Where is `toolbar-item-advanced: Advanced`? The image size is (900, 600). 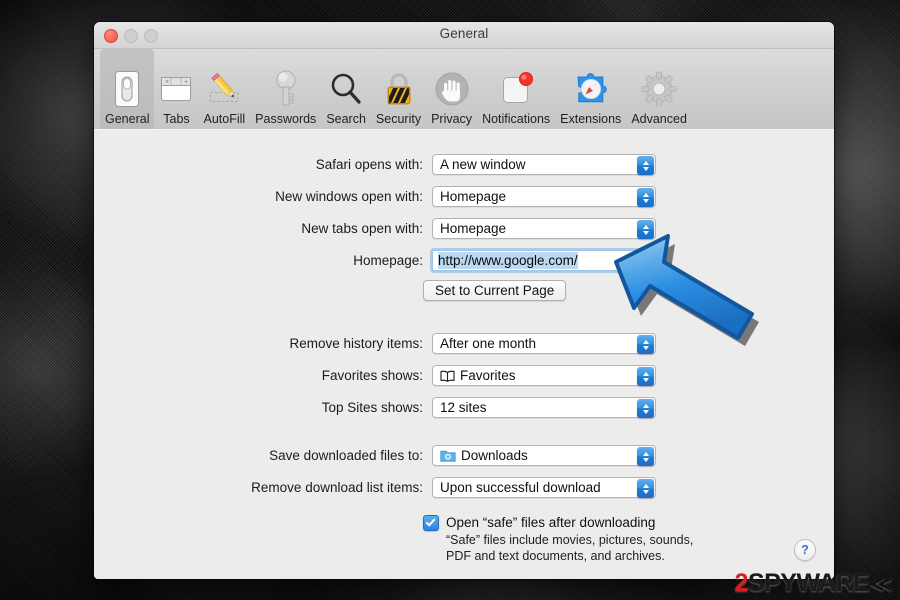 toolbar-item-advanced: Advanced is located at coordinates (659, 89).